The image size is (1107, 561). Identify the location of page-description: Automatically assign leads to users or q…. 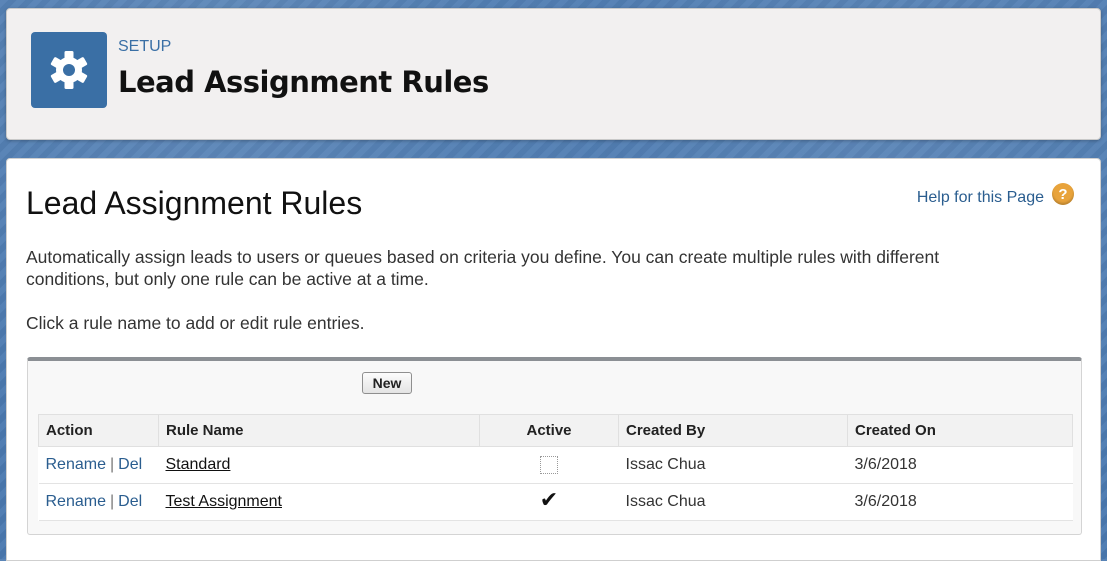
(483, 268).